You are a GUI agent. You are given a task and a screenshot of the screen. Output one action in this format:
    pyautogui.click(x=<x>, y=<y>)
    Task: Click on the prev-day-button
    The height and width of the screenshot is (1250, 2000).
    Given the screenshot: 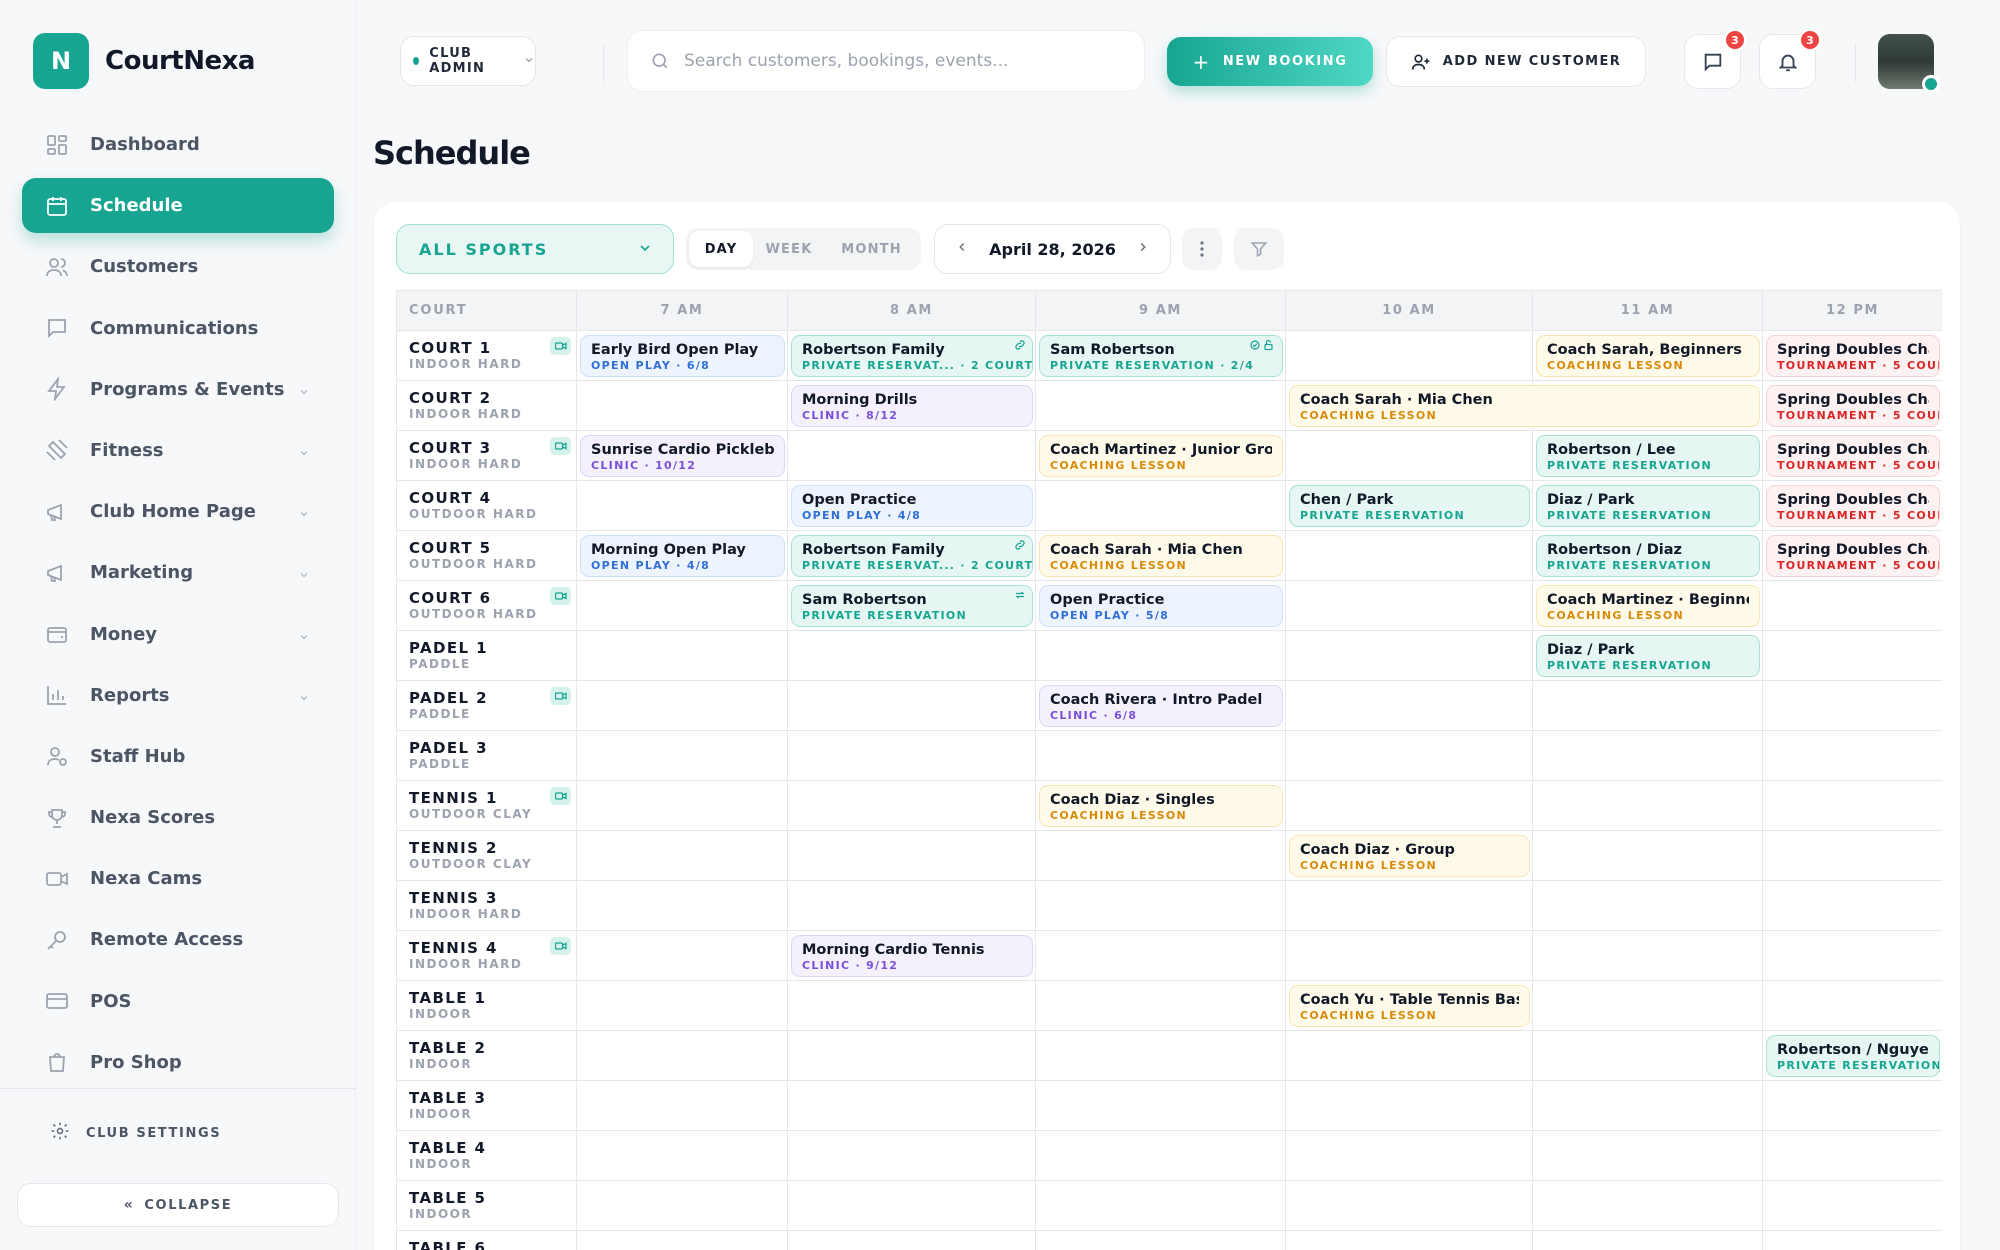 What is the action you would take?
    pyautogui.click(x=962, y=249)
    